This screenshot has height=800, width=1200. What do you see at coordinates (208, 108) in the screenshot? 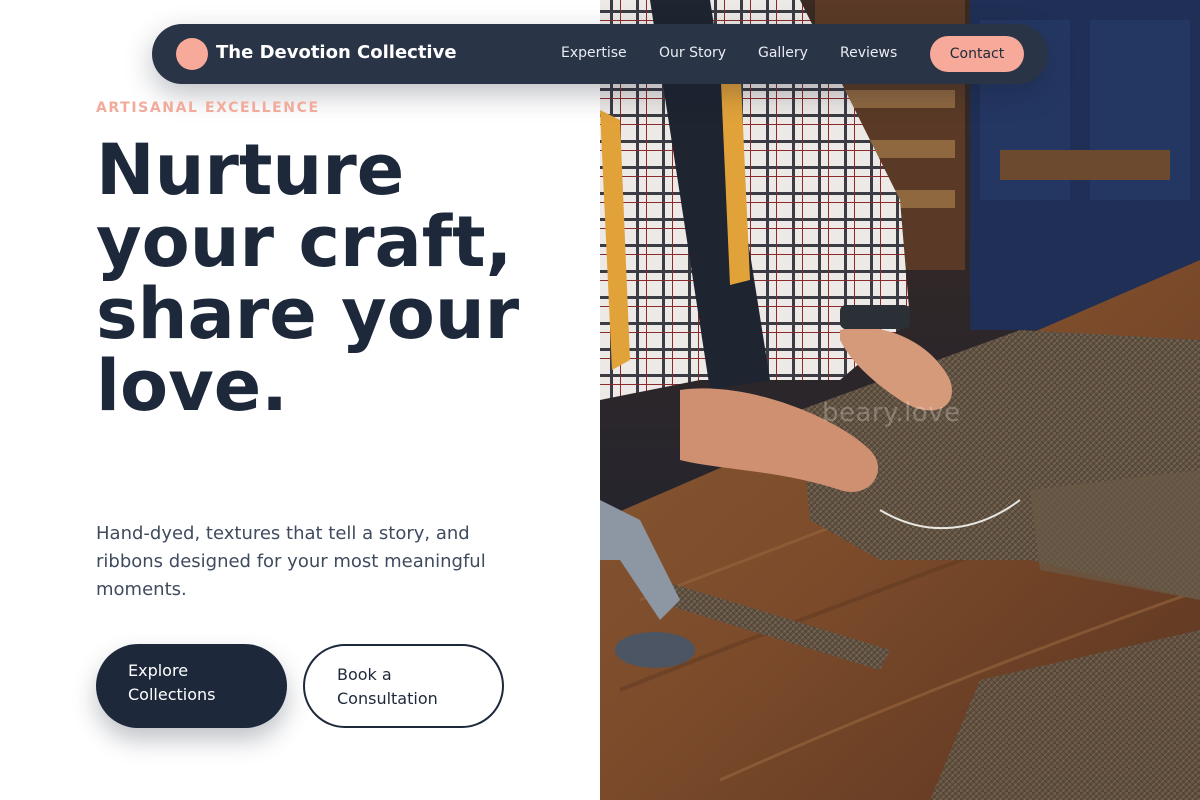
I see `hero-eyebrow: ARTISANAL EXCELLENCE` at bounding box center [208, 108].